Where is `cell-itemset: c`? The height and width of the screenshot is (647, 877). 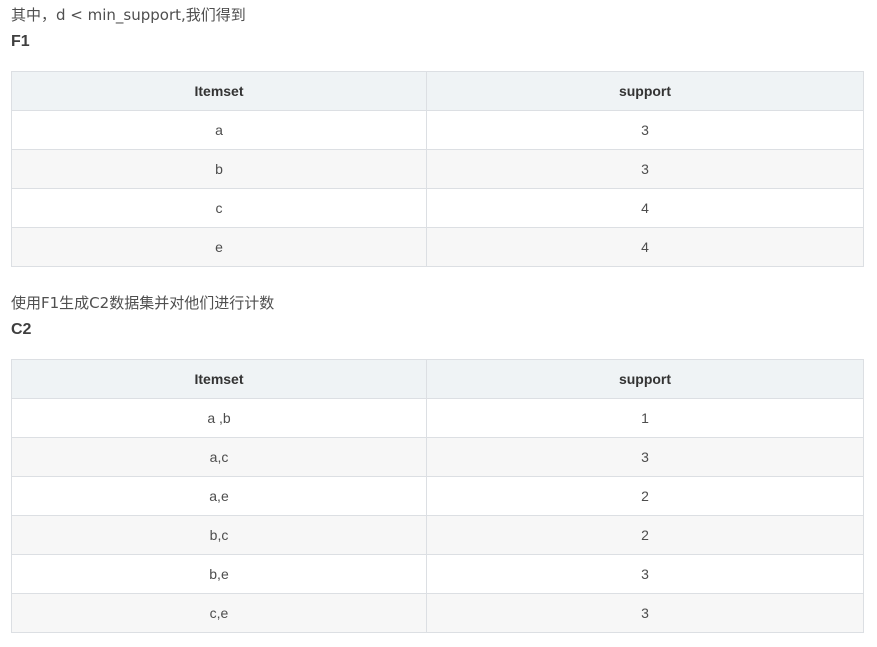
cell-itemset: c is located at coordinates (219, 208).